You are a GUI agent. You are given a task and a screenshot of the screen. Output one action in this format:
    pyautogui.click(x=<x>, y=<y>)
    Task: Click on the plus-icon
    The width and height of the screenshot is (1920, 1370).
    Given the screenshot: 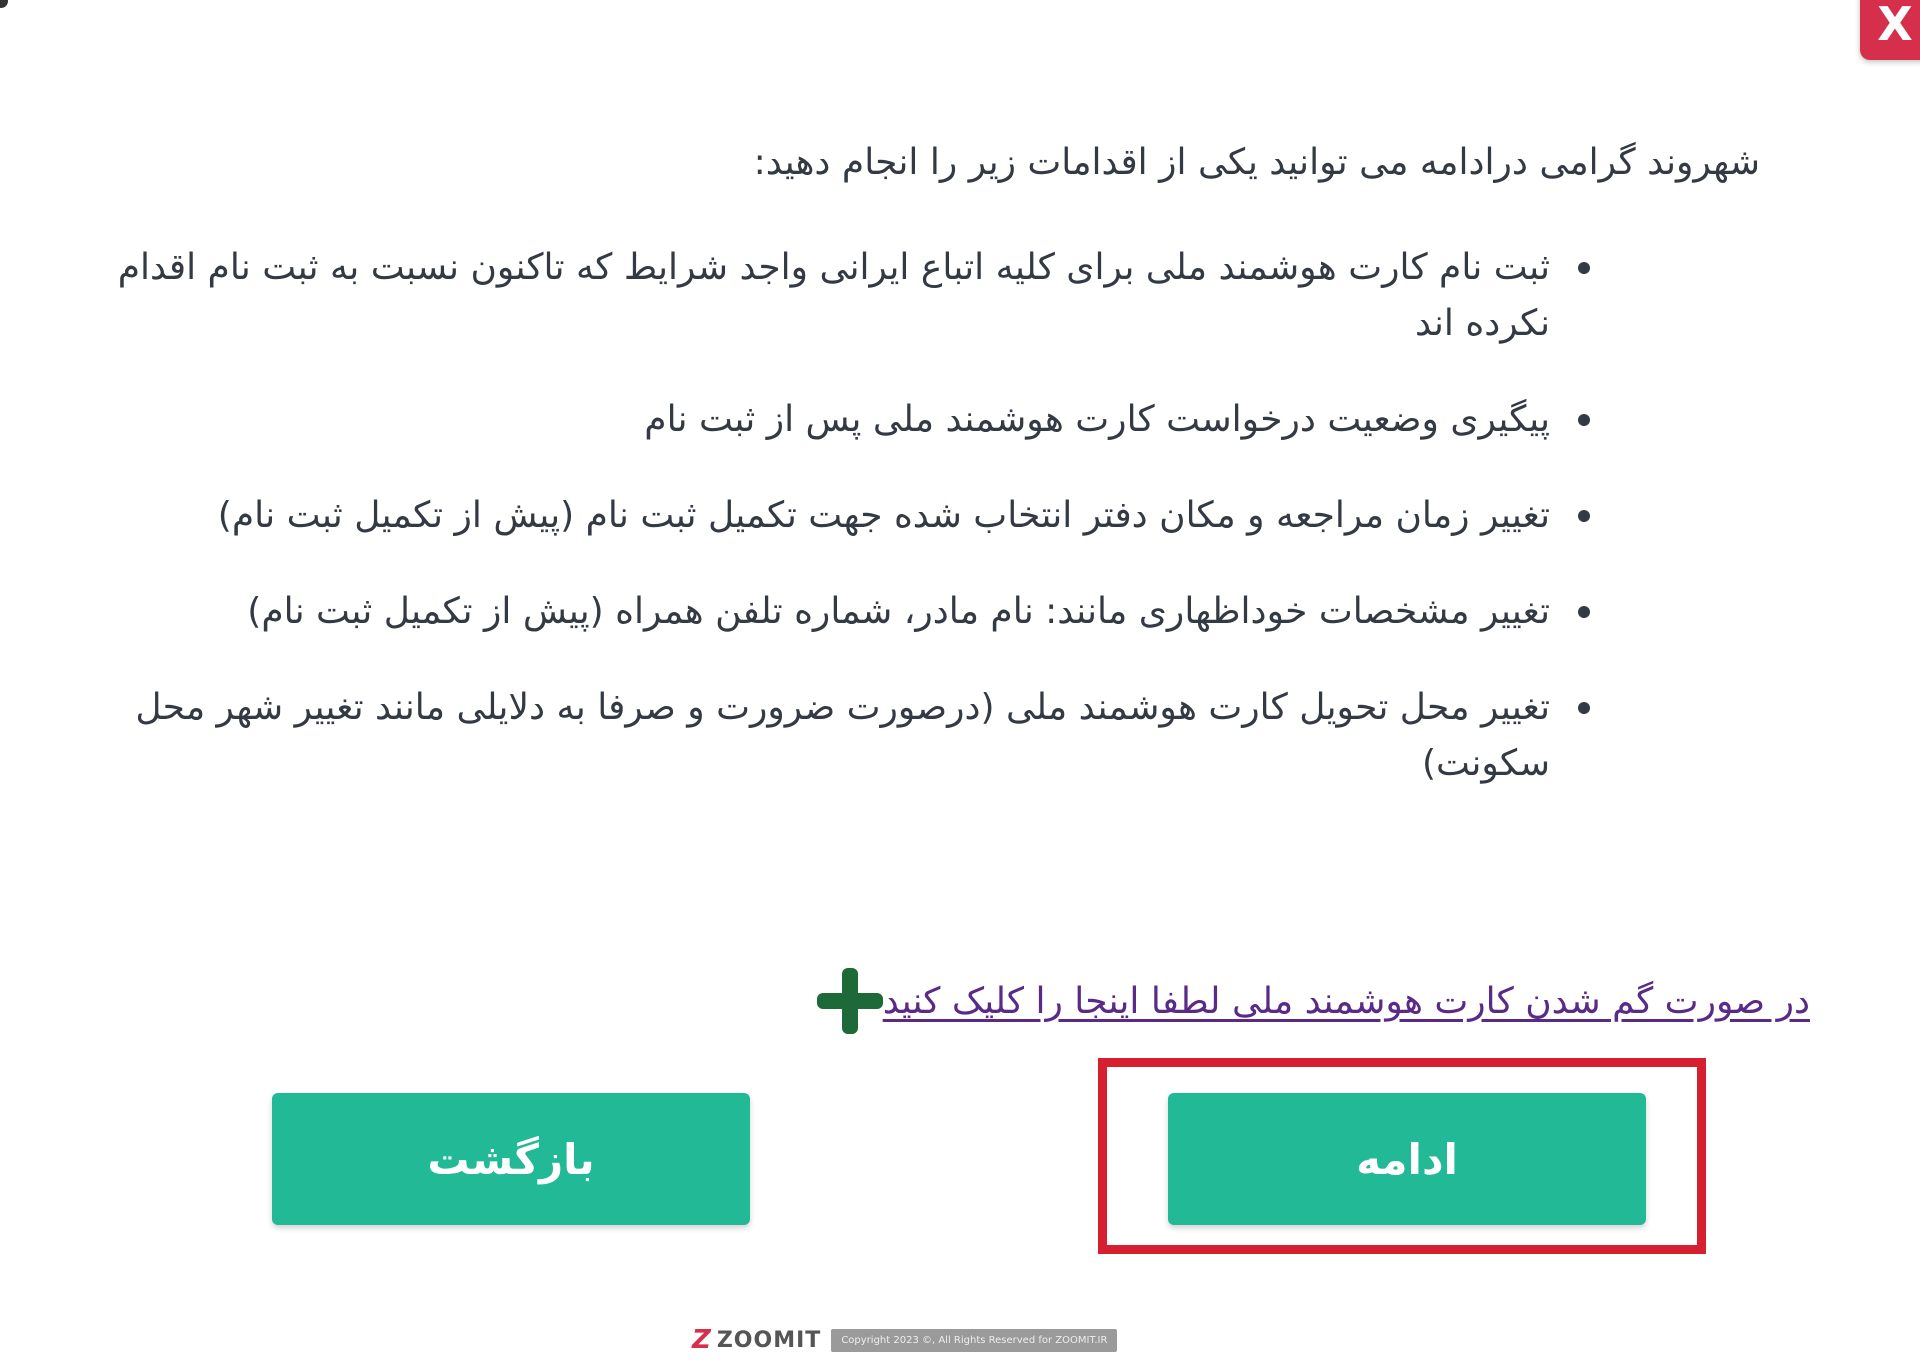 What is the action you would take?
    pyautogui.click(x=849, y=1001)
    